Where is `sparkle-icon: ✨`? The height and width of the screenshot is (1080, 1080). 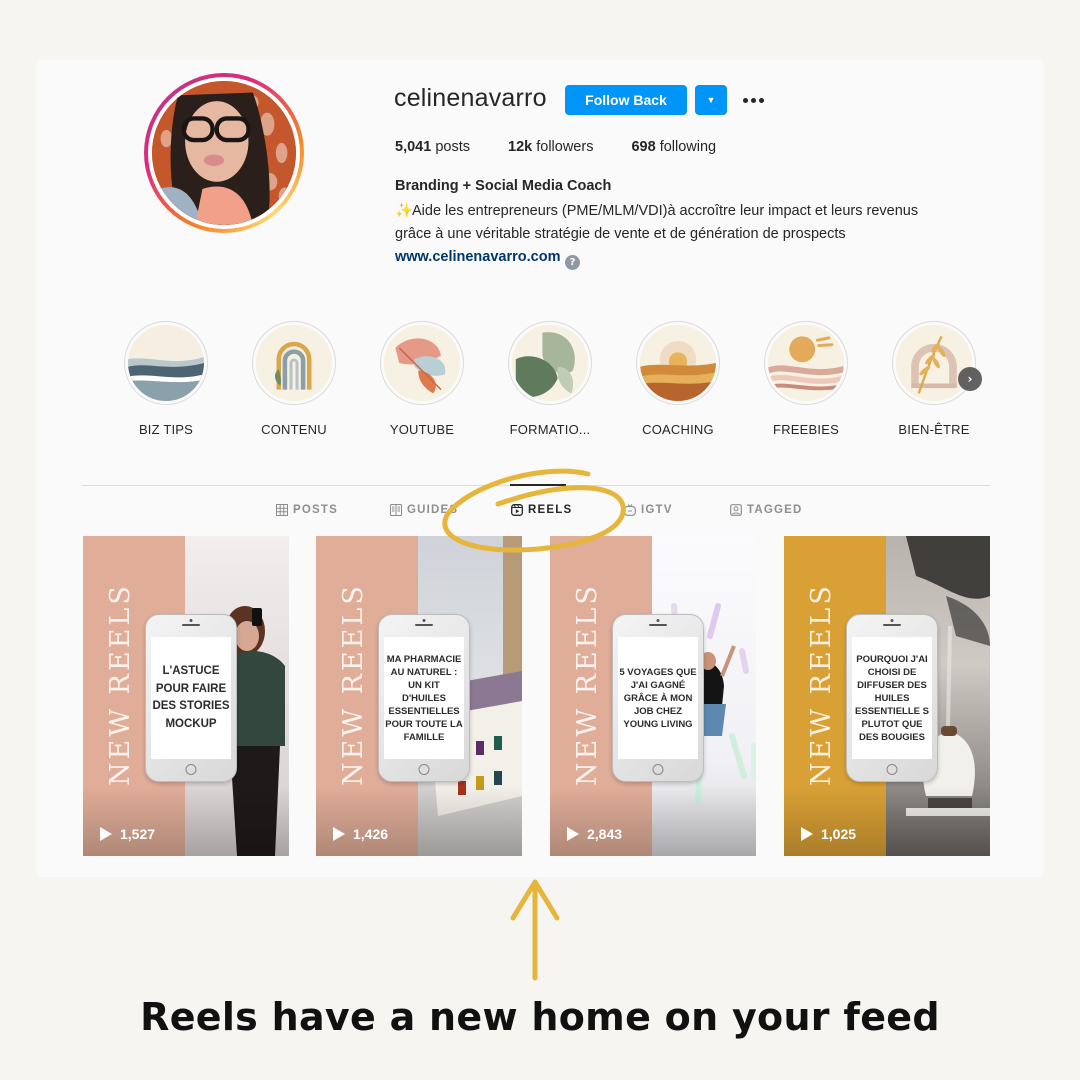
sparkle-icon: ✨ is located at coordinates (404, 211).